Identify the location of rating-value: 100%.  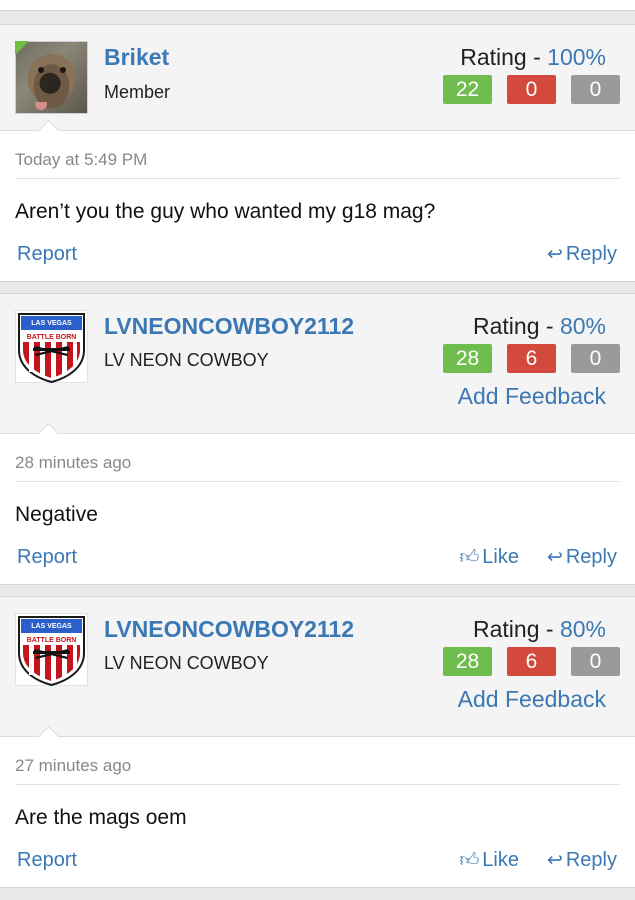
(576, 57).